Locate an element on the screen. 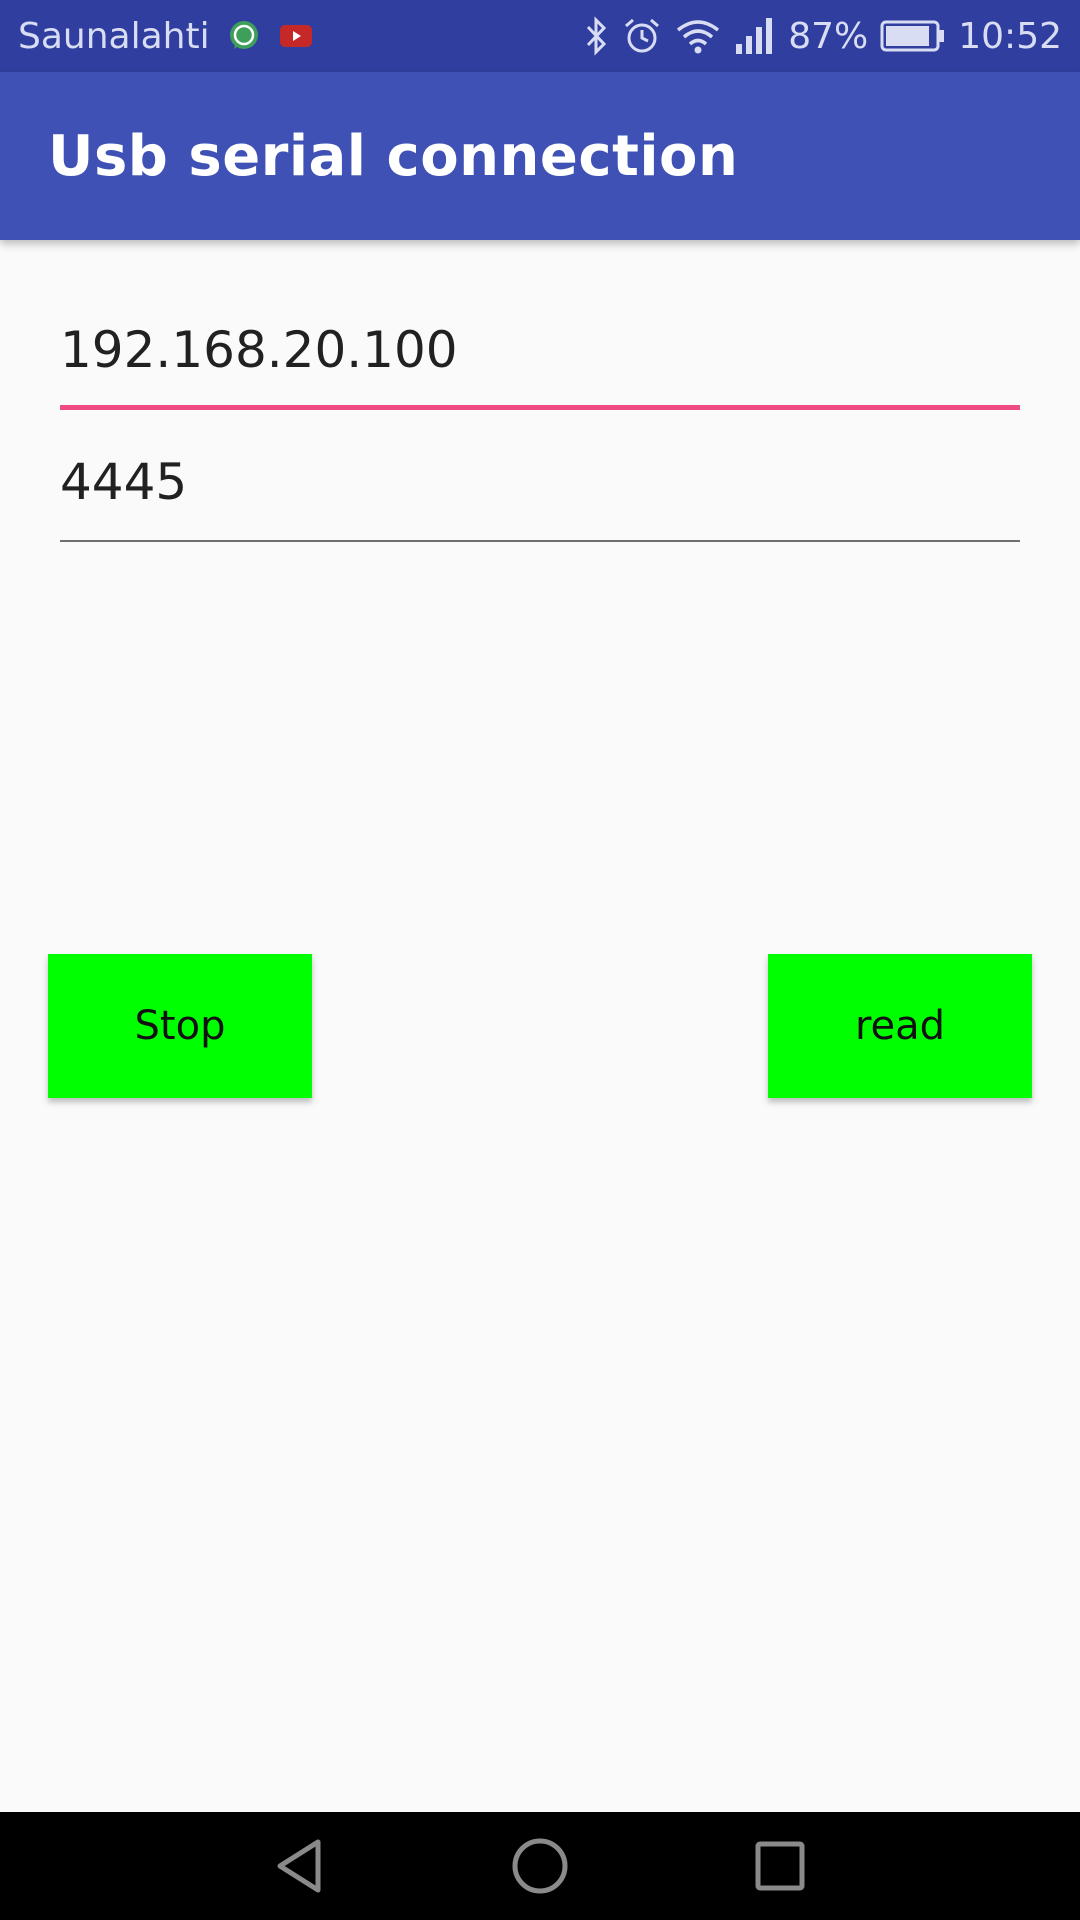  navigation-bar is located at coordinates (540, 1866).